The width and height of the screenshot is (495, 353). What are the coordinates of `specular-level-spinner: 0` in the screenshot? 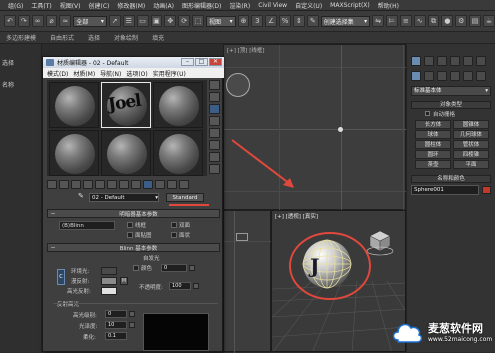 It's located at (116, 314).